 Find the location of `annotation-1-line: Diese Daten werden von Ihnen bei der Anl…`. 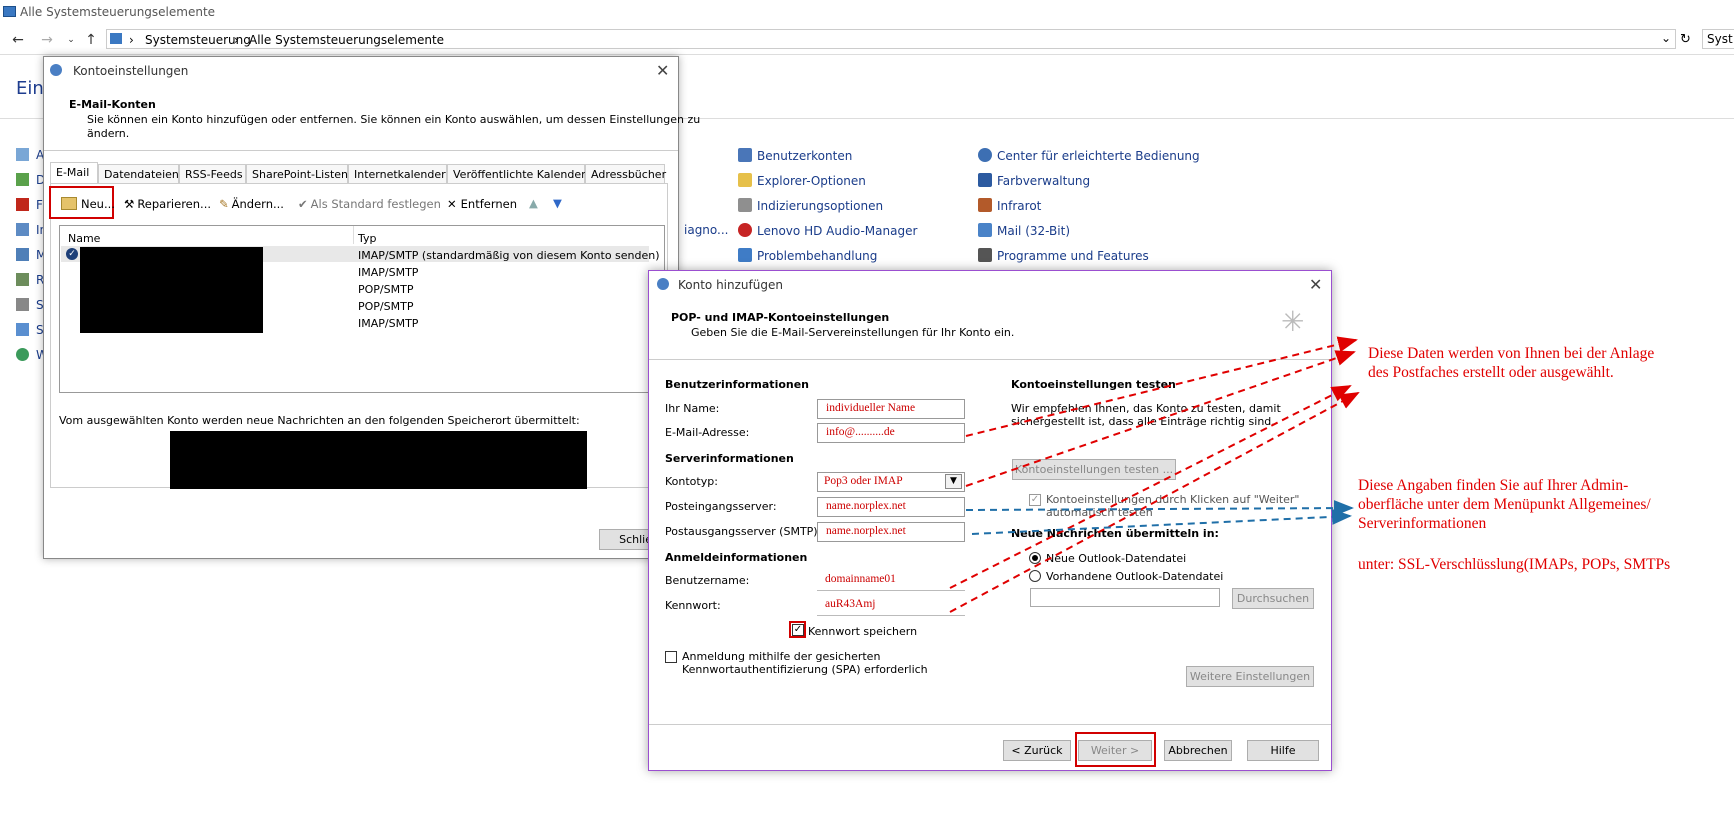

annotation-1-line: Diese Daten werden von Ihnen bei der Anl… is located at coordinates (1511, 353).